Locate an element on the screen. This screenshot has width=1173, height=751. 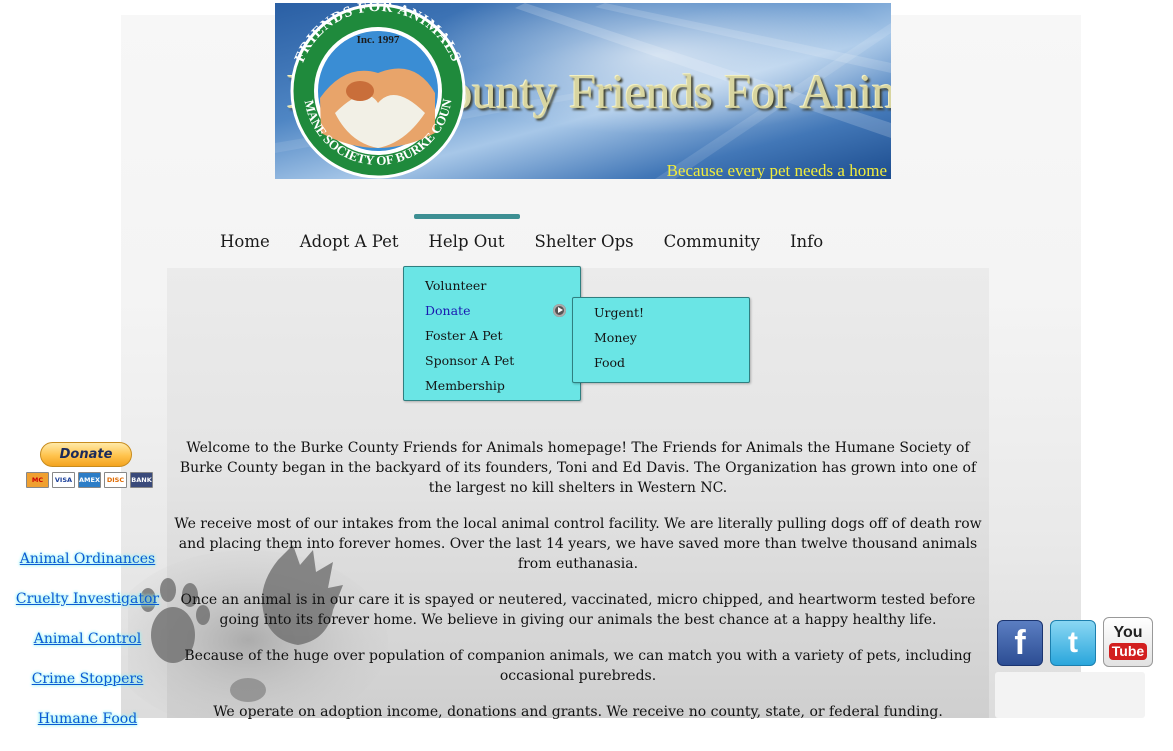
payment-cards: MC VISA AMEX DISC BANK is located at coordinates (89, 480).